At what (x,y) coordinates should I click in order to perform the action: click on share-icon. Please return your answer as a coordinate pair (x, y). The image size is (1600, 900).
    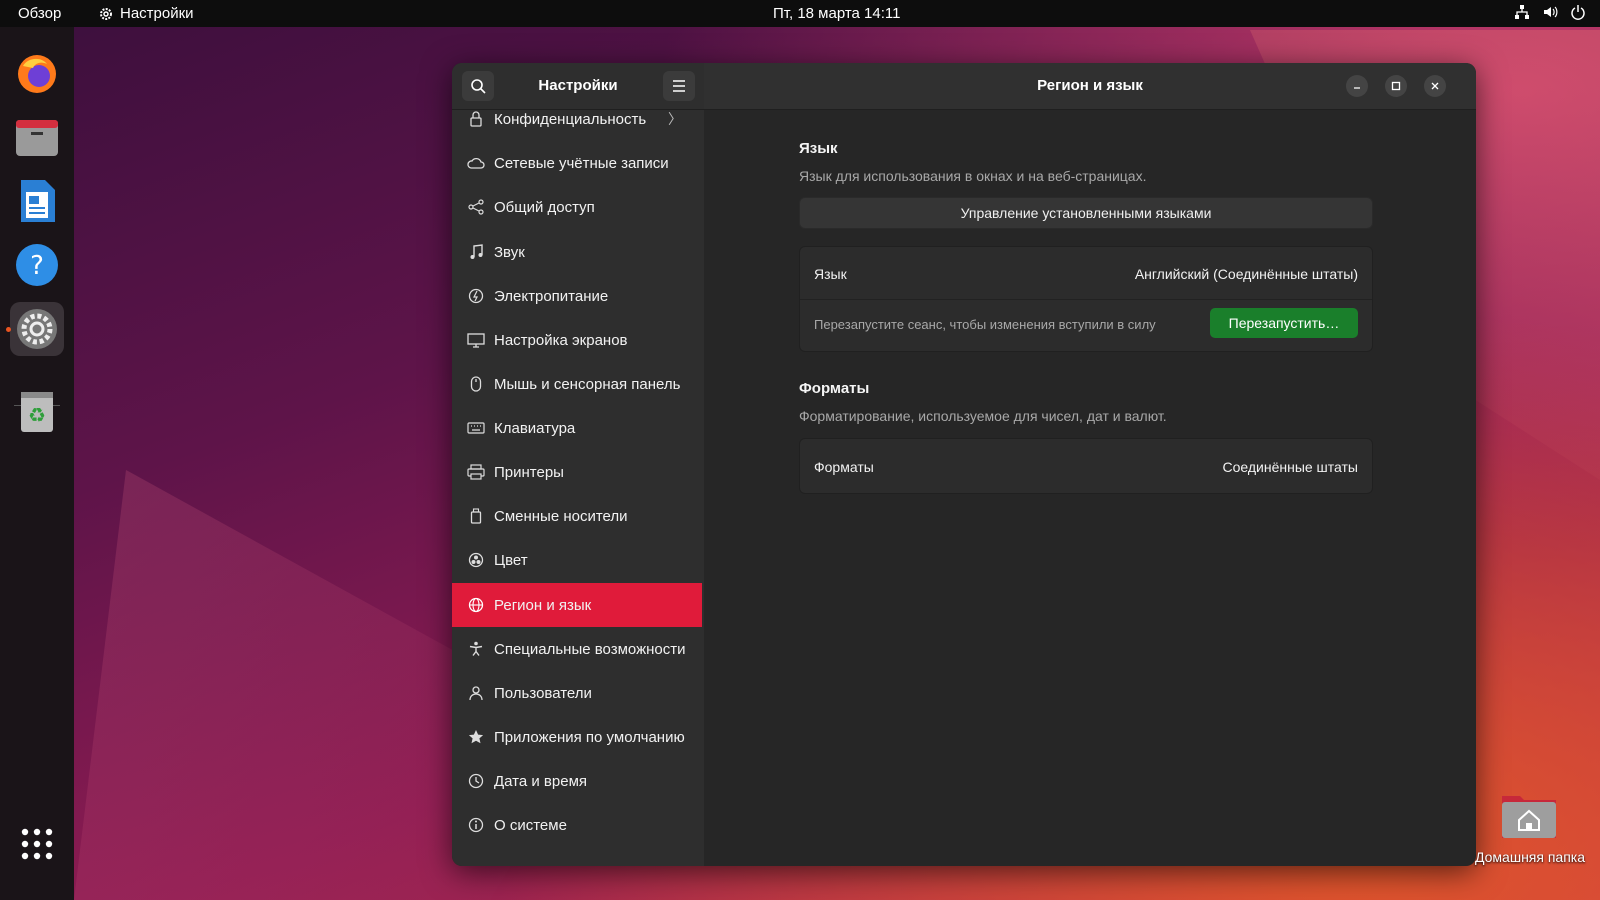
    Looking at the image, I should click on (476, 207).